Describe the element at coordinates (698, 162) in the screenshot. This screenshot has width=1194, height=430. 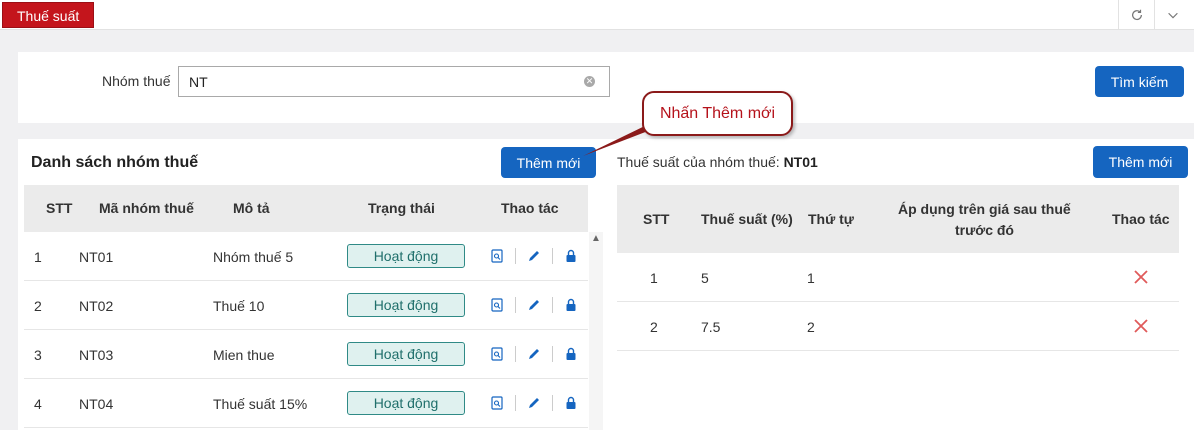
I see `tax-rate-title-prefix: Thuế suất của nhóm thuế:` at that location.